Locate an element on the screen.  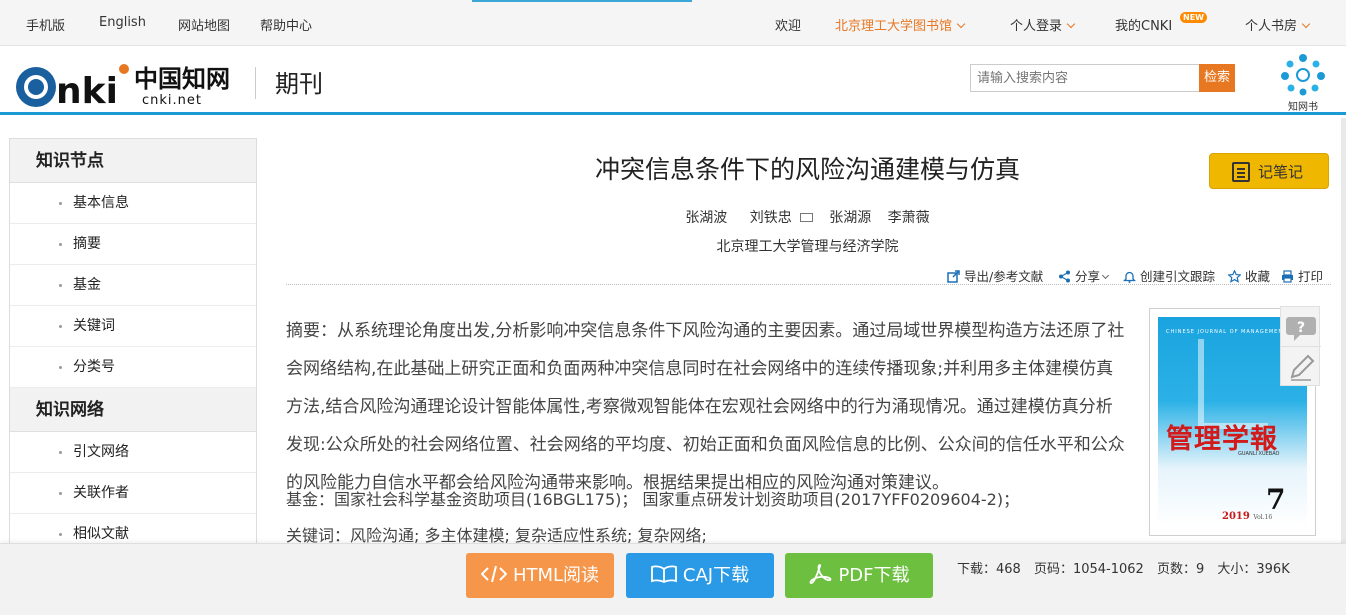
fund-label: 基金： is located at coordinates (310, 499).